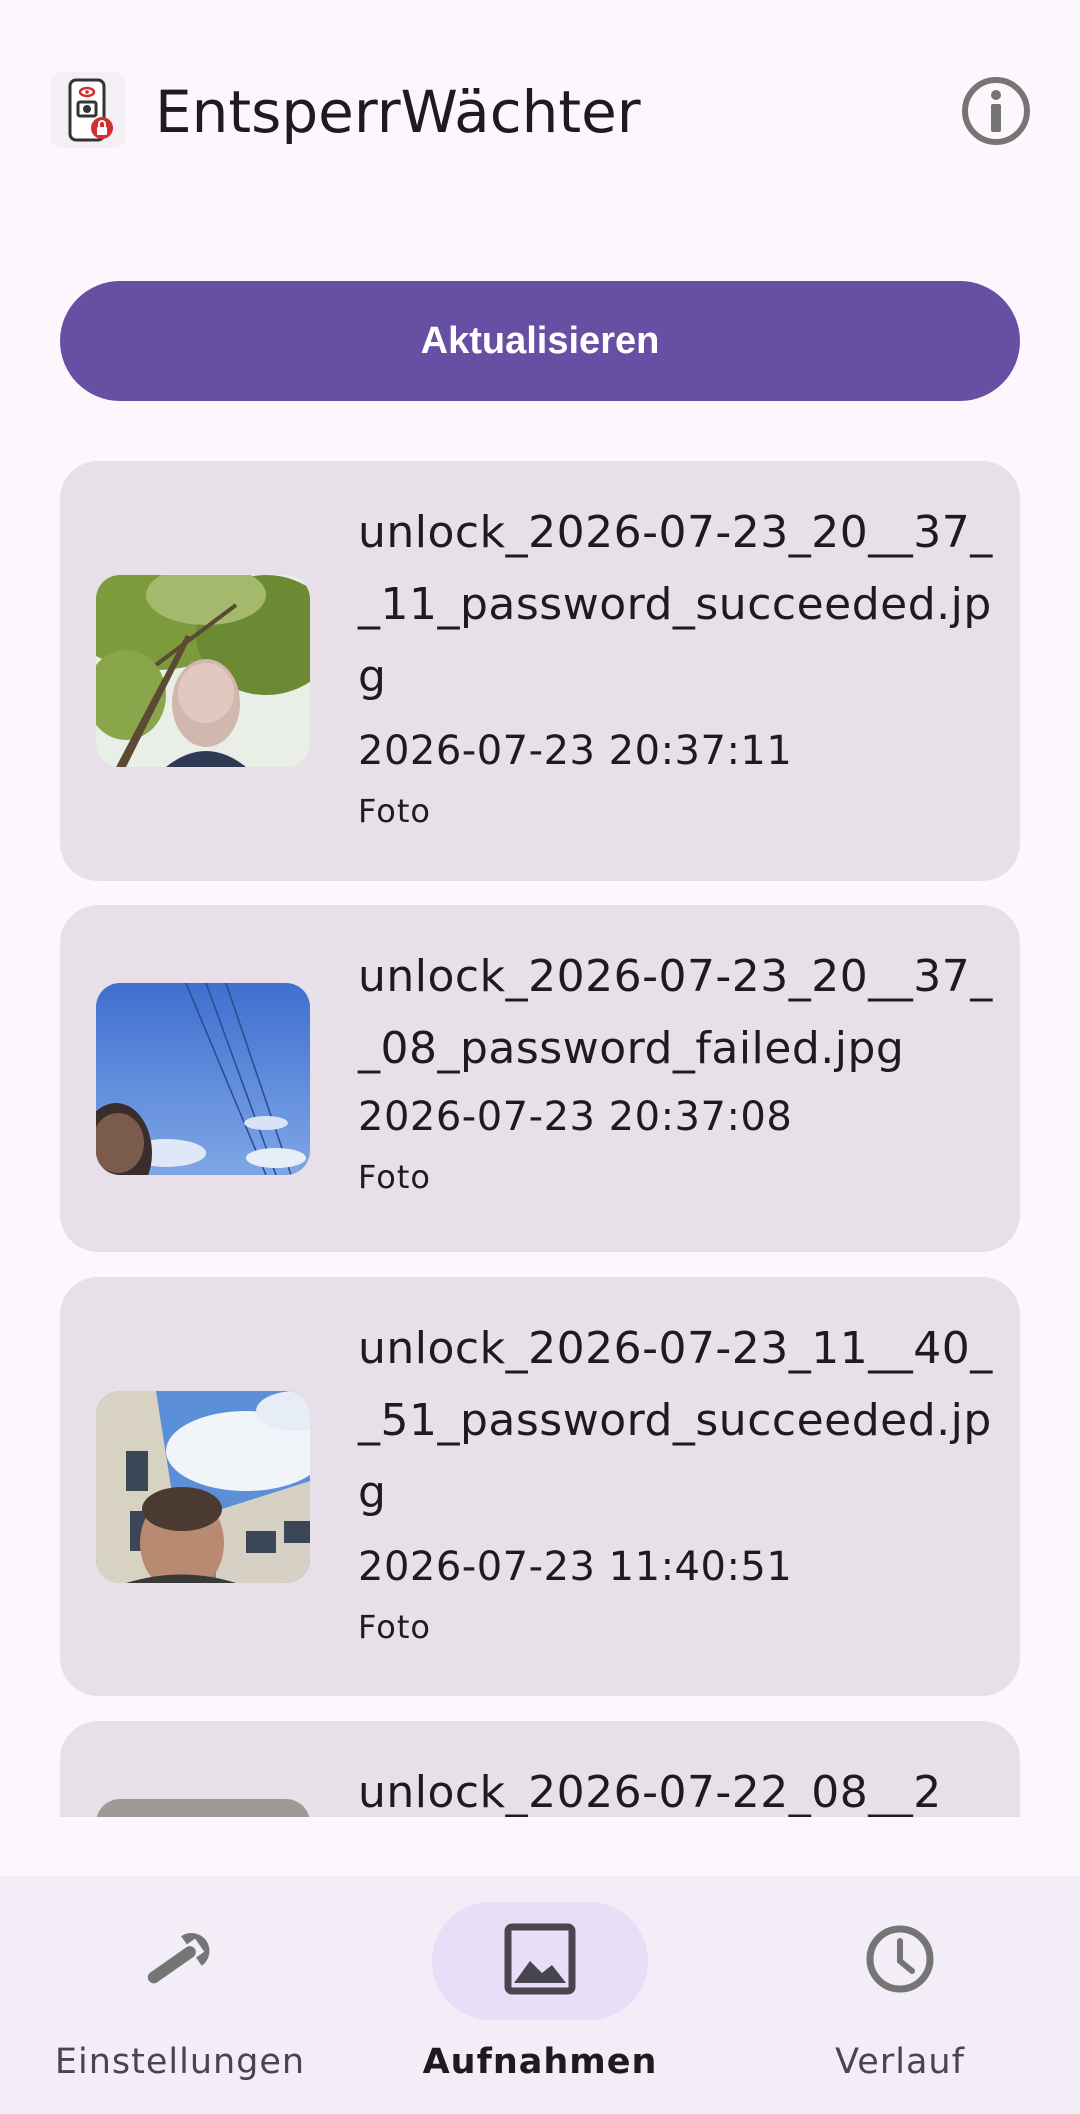 Image resolution: width=1080 pixels, height=2114 pixels. What do you see at coordinates (203, 1487) in the screenshot?
I see `building-selfie-thumbnail` at bounding box center [203, 1487].